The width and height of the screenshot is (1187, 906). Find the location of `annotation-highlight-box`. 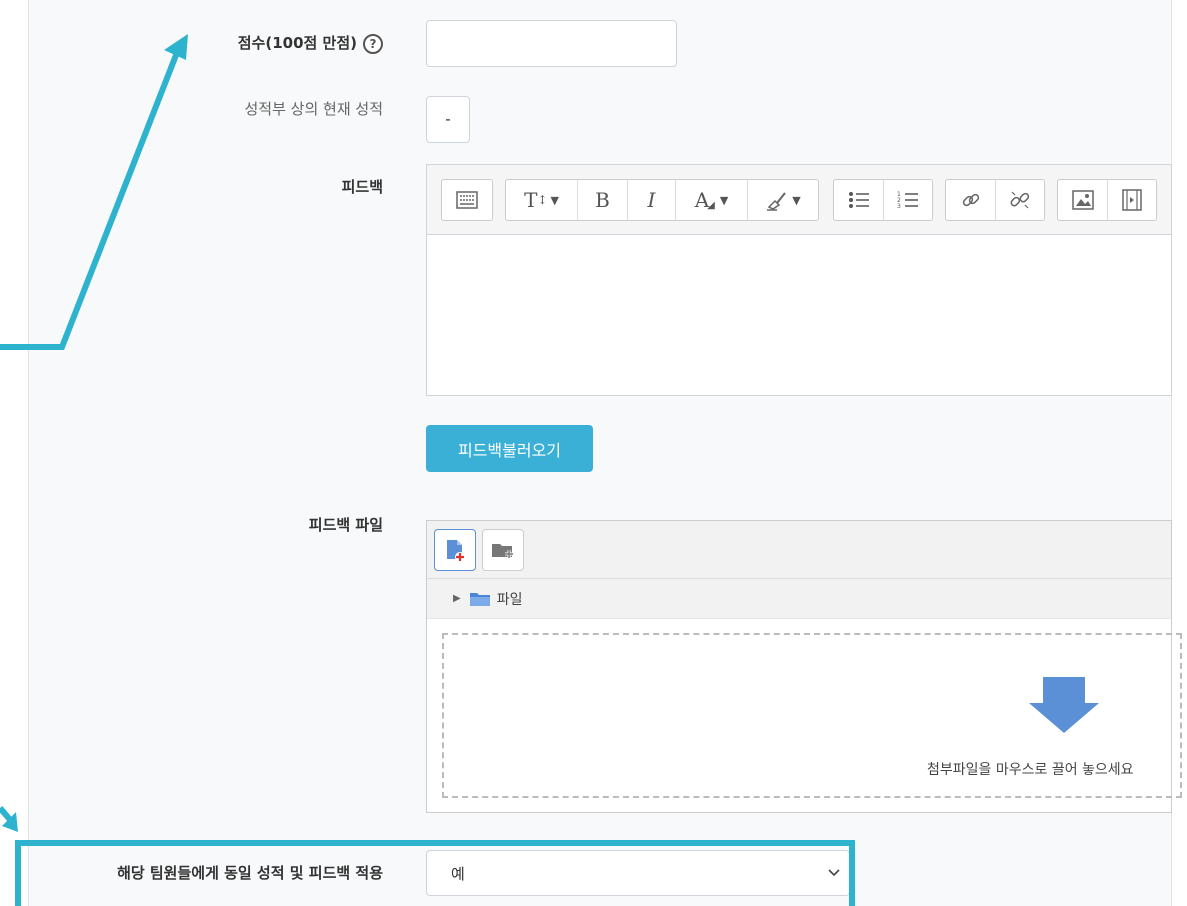

annotation-highlight-box is located at coordinates (435, 873).